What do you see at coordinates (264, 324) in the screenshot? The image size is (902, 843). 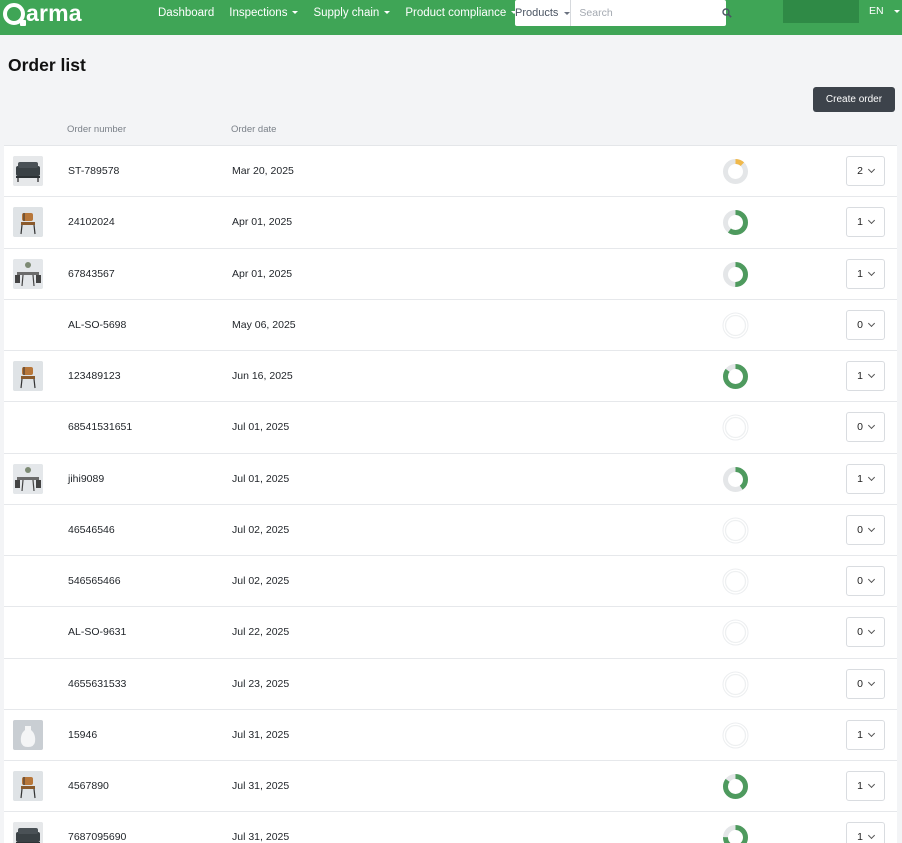 I see `order-date: May 06, 2025` at bounding box center [264, 324].